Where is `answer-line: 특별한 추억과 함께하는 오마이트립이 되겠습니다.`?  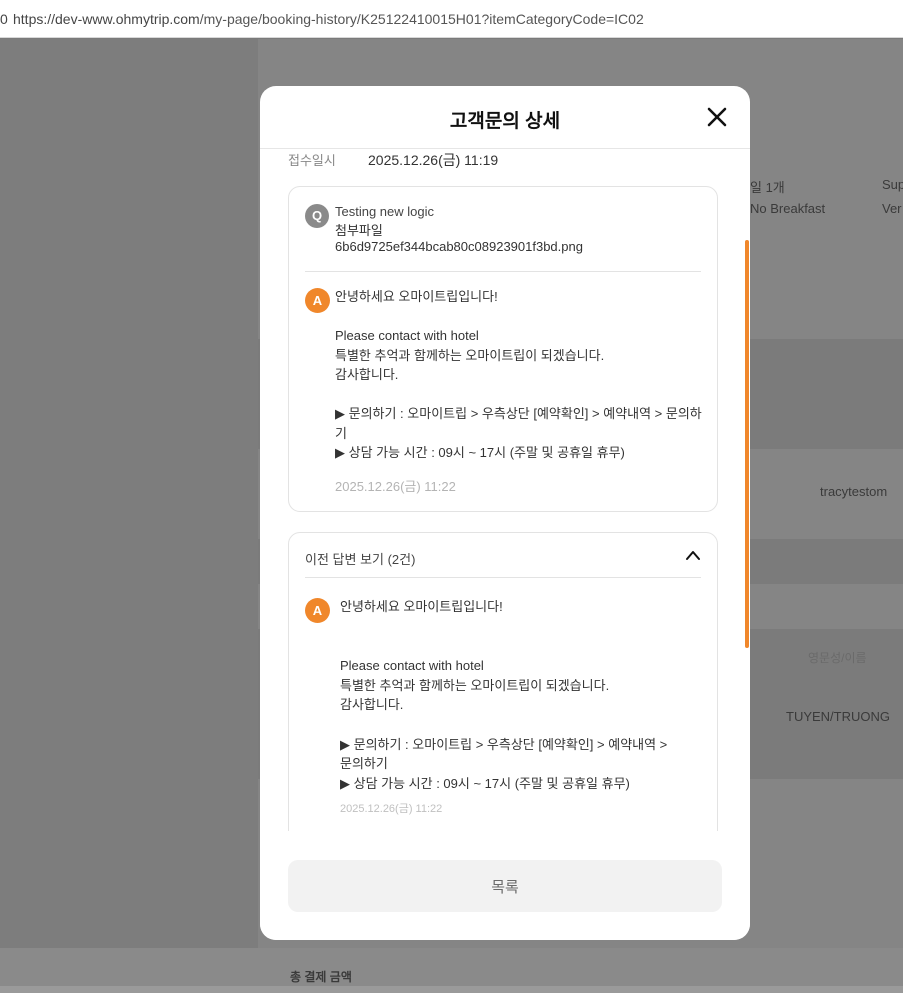
answer-line: 특별한 추억과 함께하는 오마이트립이 되겠습니다. is located at coordinates (470, 355).